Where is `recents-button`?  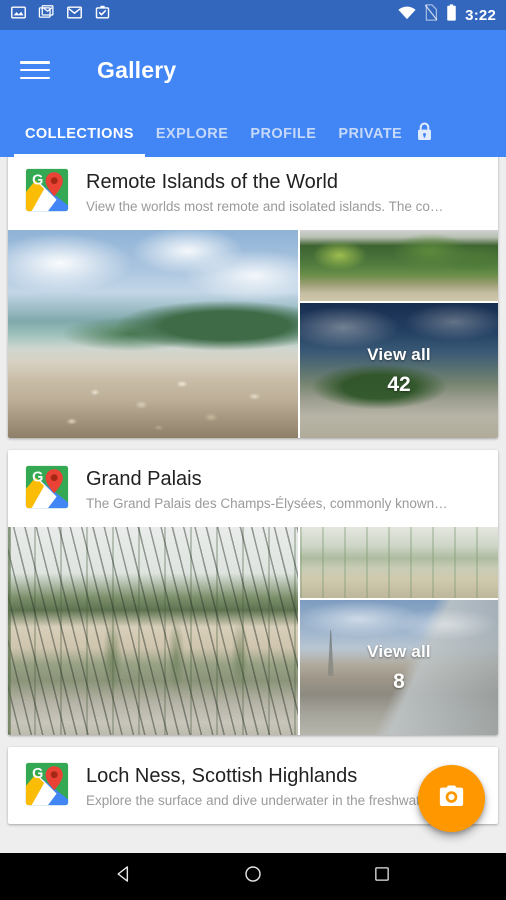
recents-button is located at coordinates (382, 876).